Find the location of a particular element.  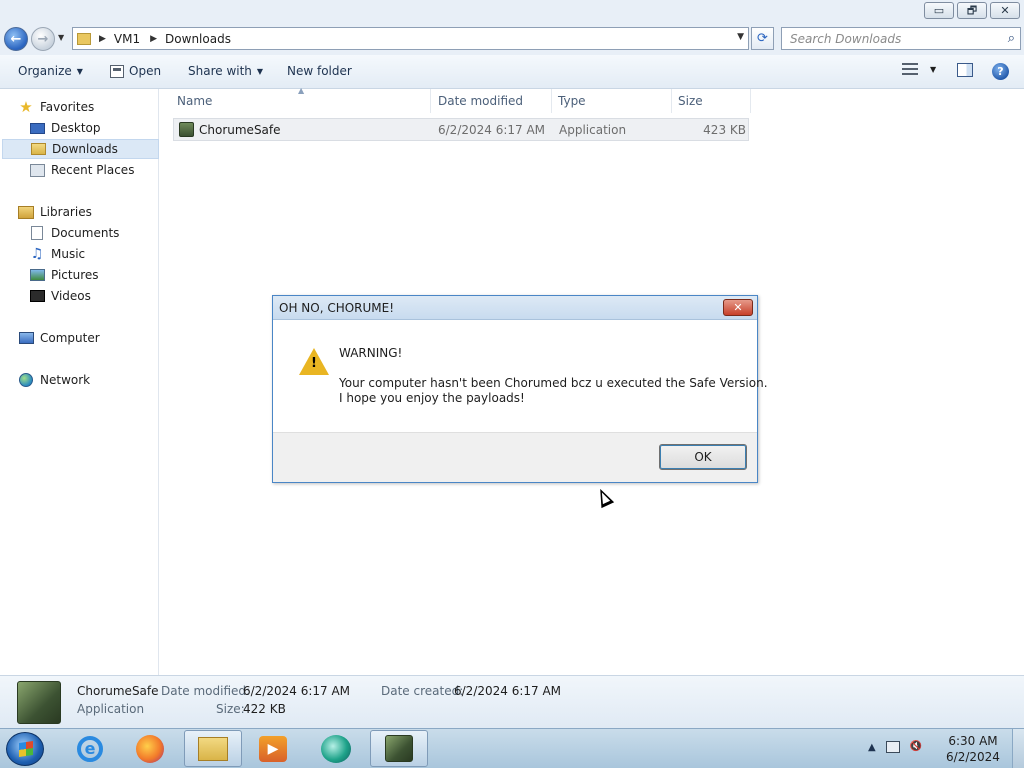

share-with-button: Share with ▼ is located at coordinates (225, 71).